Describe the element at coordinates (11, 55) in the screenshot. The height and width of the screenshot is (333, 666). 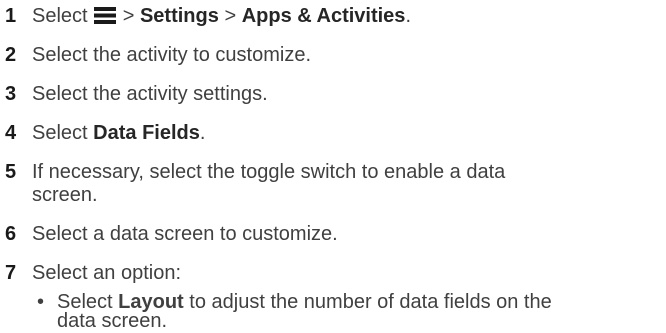
I see `step-number: 2` at that location.